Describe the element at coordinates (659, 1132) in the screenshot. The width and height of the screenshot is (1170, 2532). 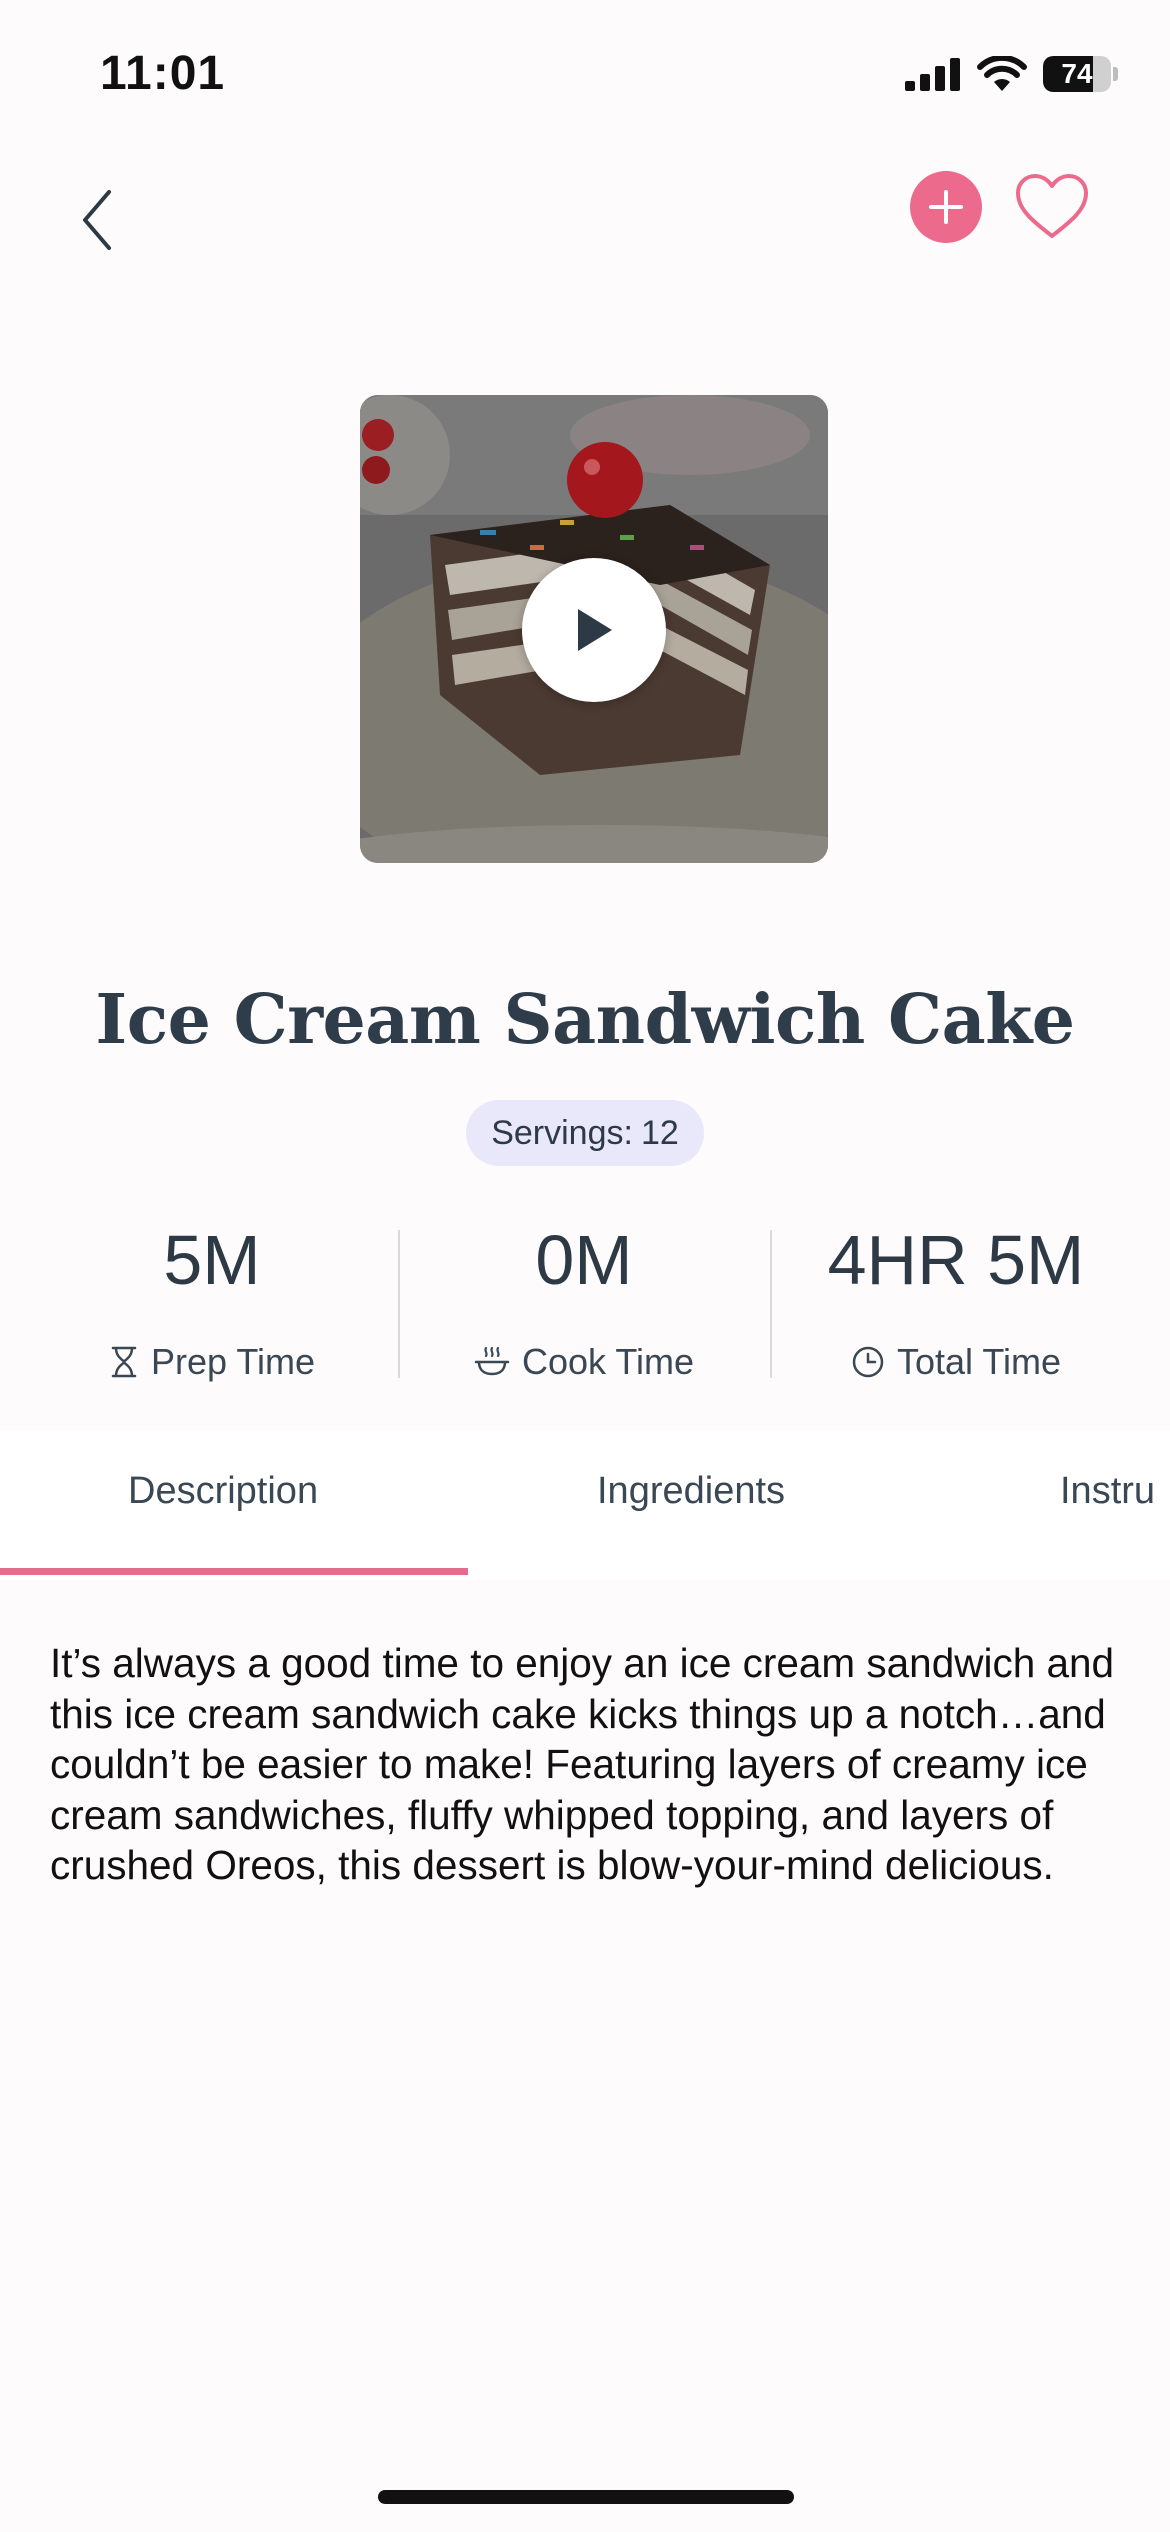
I see `servings-value: 12` at that location.